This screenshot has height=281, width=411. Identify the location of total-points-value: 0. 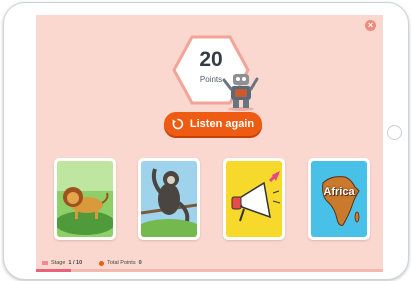
(140, 263).